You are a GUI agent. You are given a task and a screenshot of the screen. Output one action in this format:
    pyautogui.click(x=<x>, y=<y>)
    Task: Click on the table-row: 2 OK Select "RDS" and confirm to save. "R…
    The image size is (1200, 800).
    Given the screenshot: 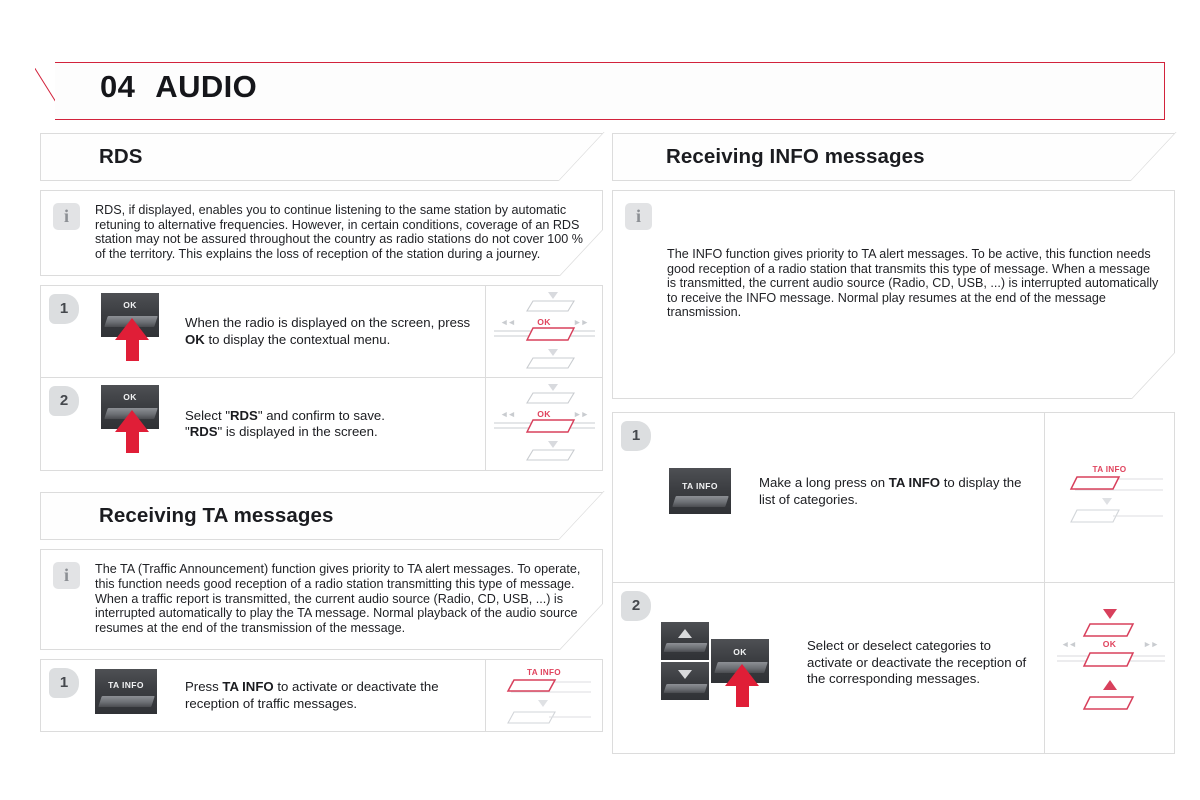 What is the action you would take?
    pyautogui.click(x=321, y=424)
    